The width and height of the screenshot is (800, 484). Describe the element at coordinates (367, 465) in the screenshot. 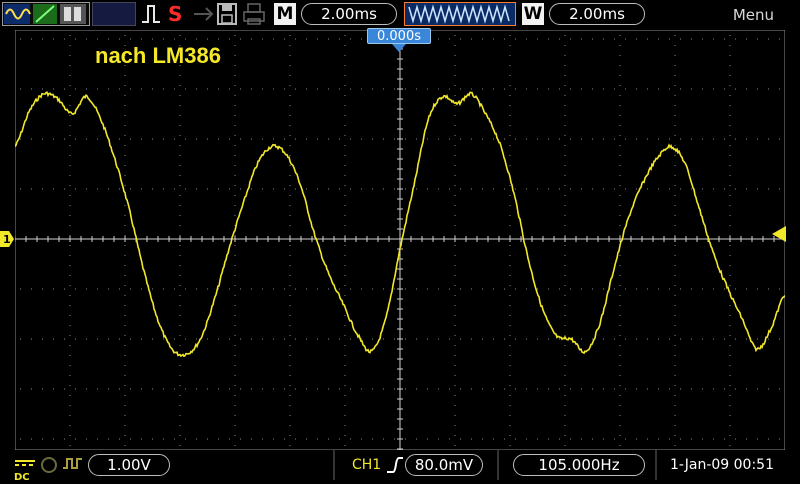

I see `trigger-channel-label: CH1` at that location.